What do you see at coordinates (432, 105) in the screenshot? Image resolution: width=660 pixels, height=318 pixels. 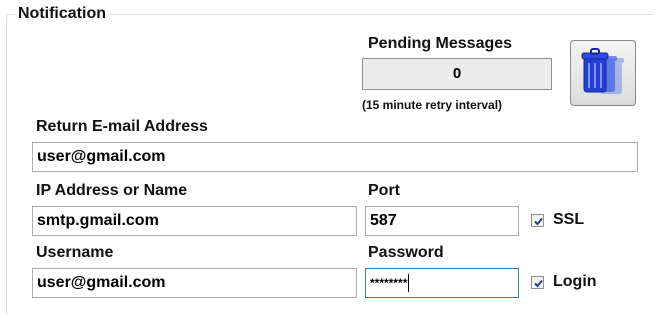 I see `retry-interval-note: (15 minute retry interval)` at bounding box center [432, 105].